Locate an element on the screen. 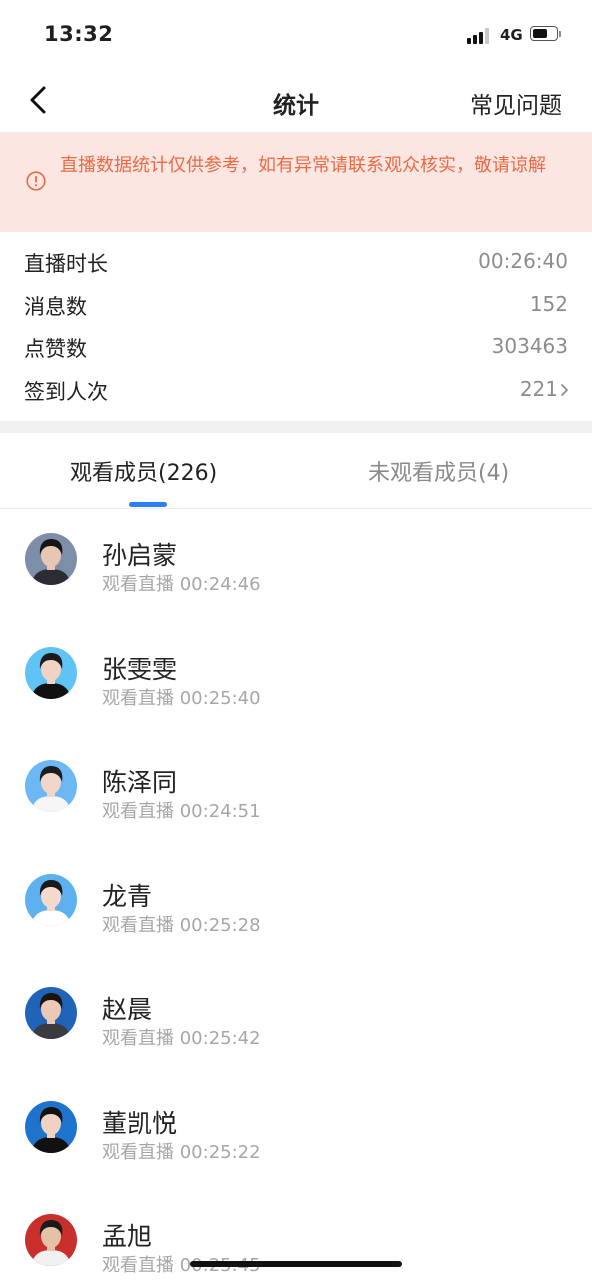 The width and height of the screenshot is (592, 1280). home-indicator is located at coordinates (296, 1264).